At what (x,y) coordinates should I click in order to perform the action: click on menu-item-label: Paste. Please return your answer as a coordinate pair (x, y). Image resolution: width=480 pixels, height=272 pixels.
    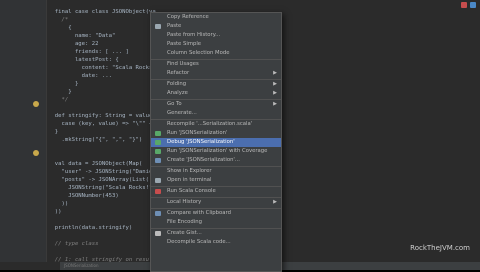
    Looking at the image, I should click on (174, 26).